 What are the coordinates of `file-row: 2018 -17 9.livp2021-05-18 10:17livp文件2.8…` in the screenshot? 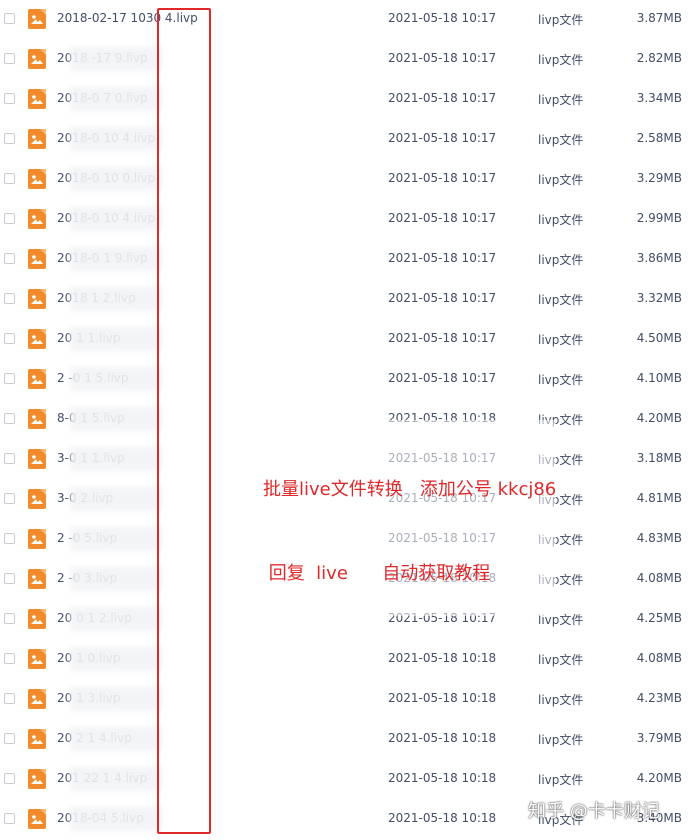 It's located at (348, 60).